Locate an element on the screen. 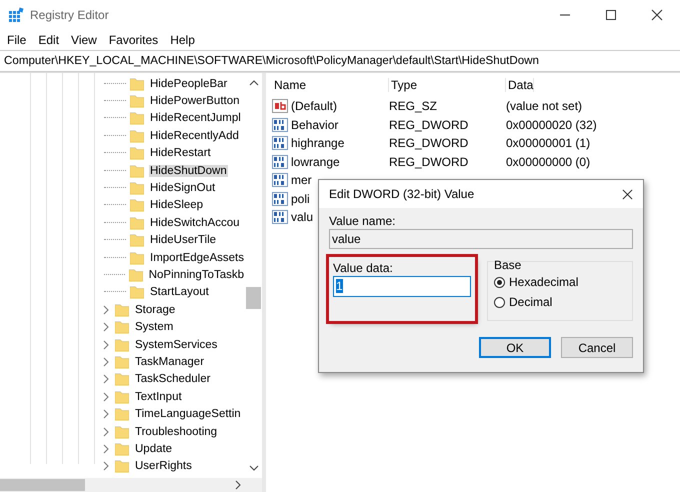  tree-item: TaskScheduler is located at coordinates (173, 379).